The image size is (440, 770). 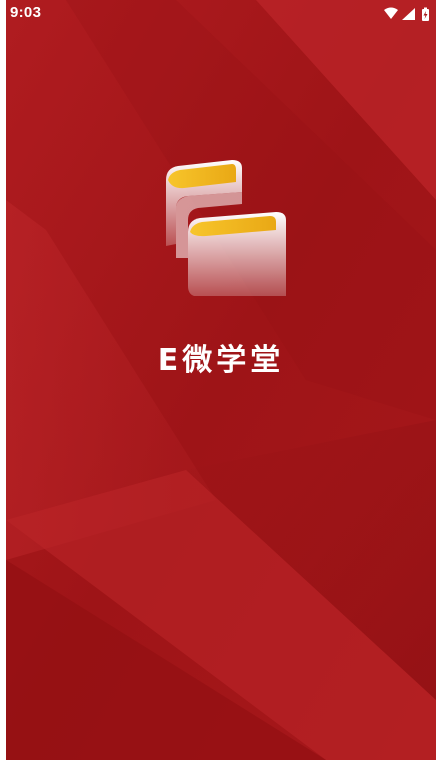 I want to click on cellular-signal-icon, so click(x=408, y=14).